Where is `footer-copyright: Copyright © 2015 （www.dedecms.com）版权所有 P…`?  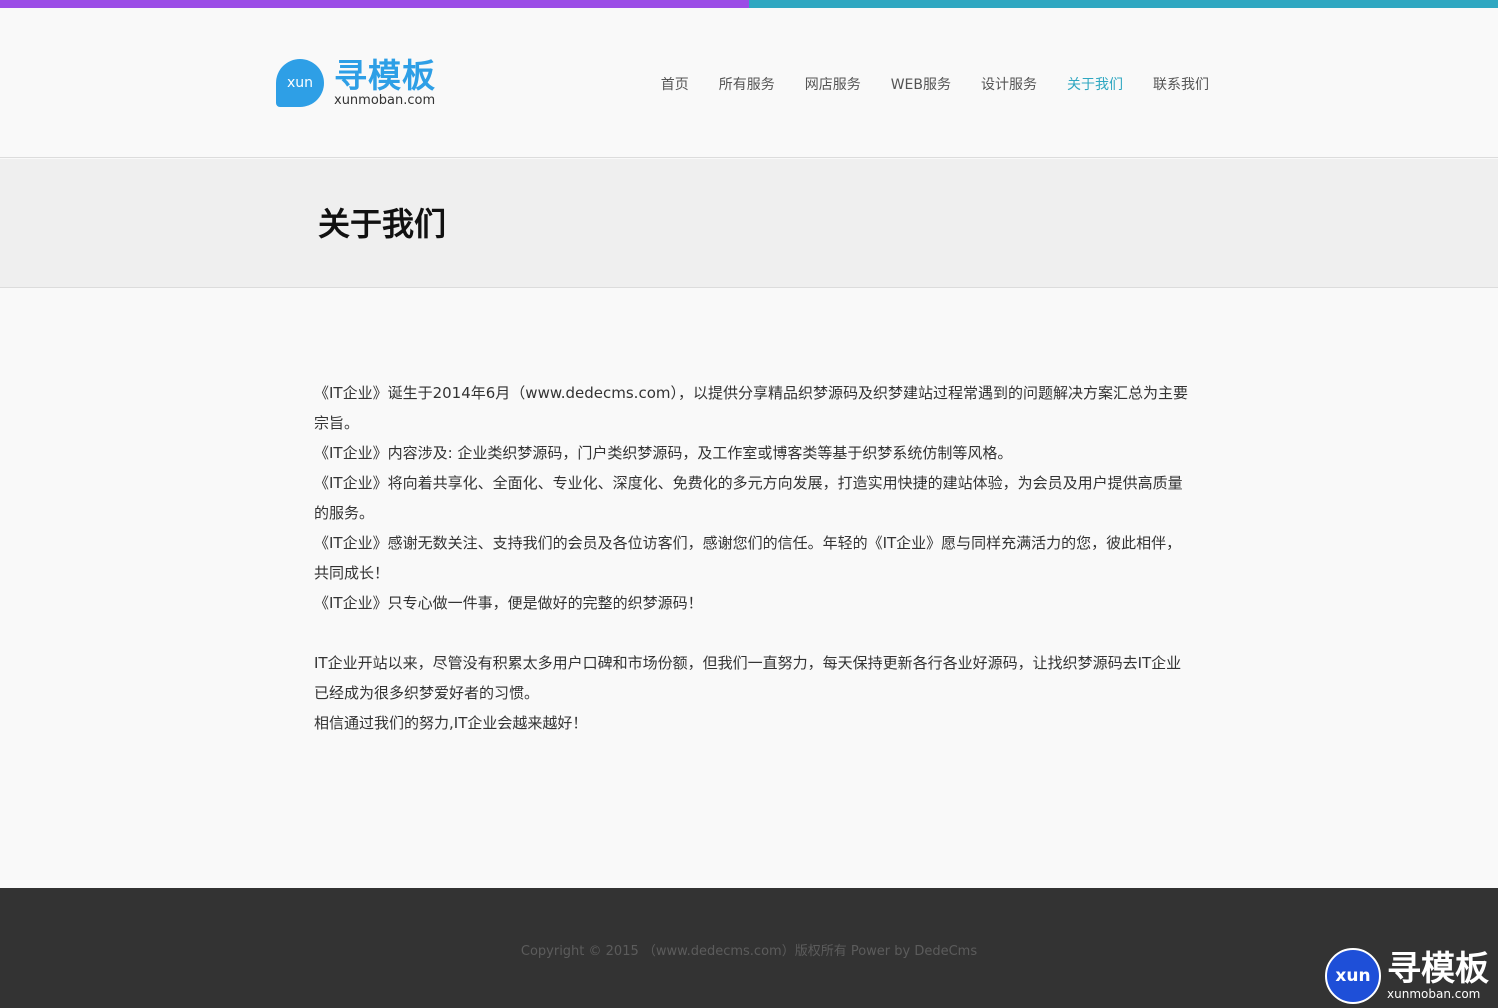 footer-copyright: Copyright © 2015 （www.dedecms.com）版权所有 P… is located at coordinates (749, 951).